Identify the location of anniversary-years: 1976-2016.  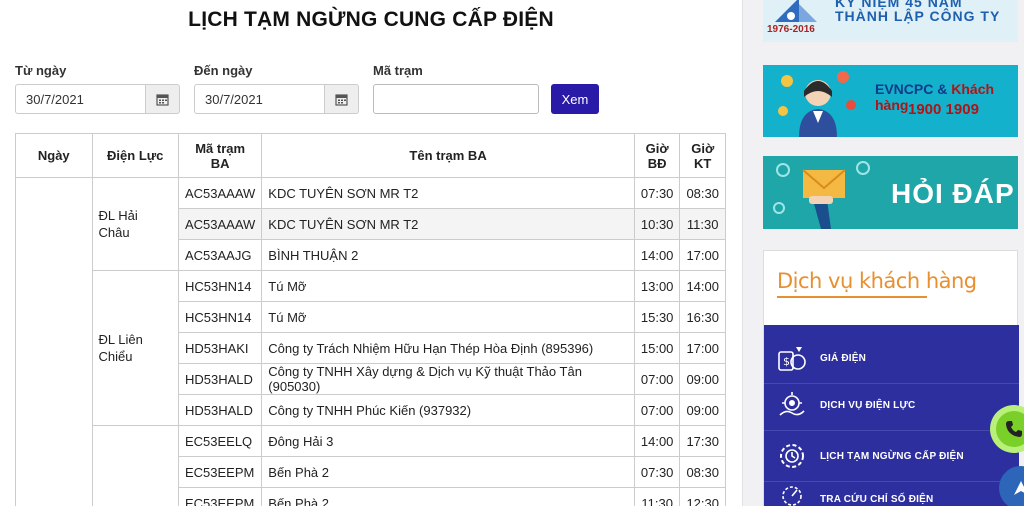
(791, 29).